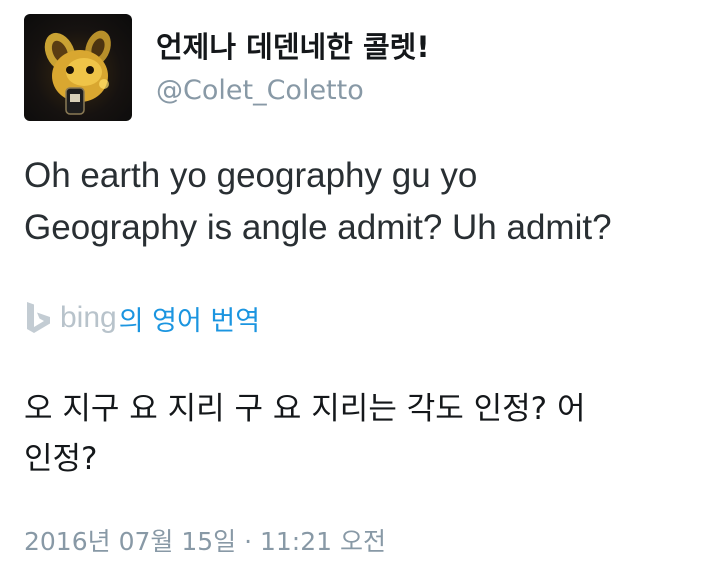 The image size is (720, 577). I want to click on tweet-text-line: Geography is angle admit? Uh admit?, so click(318, 227).